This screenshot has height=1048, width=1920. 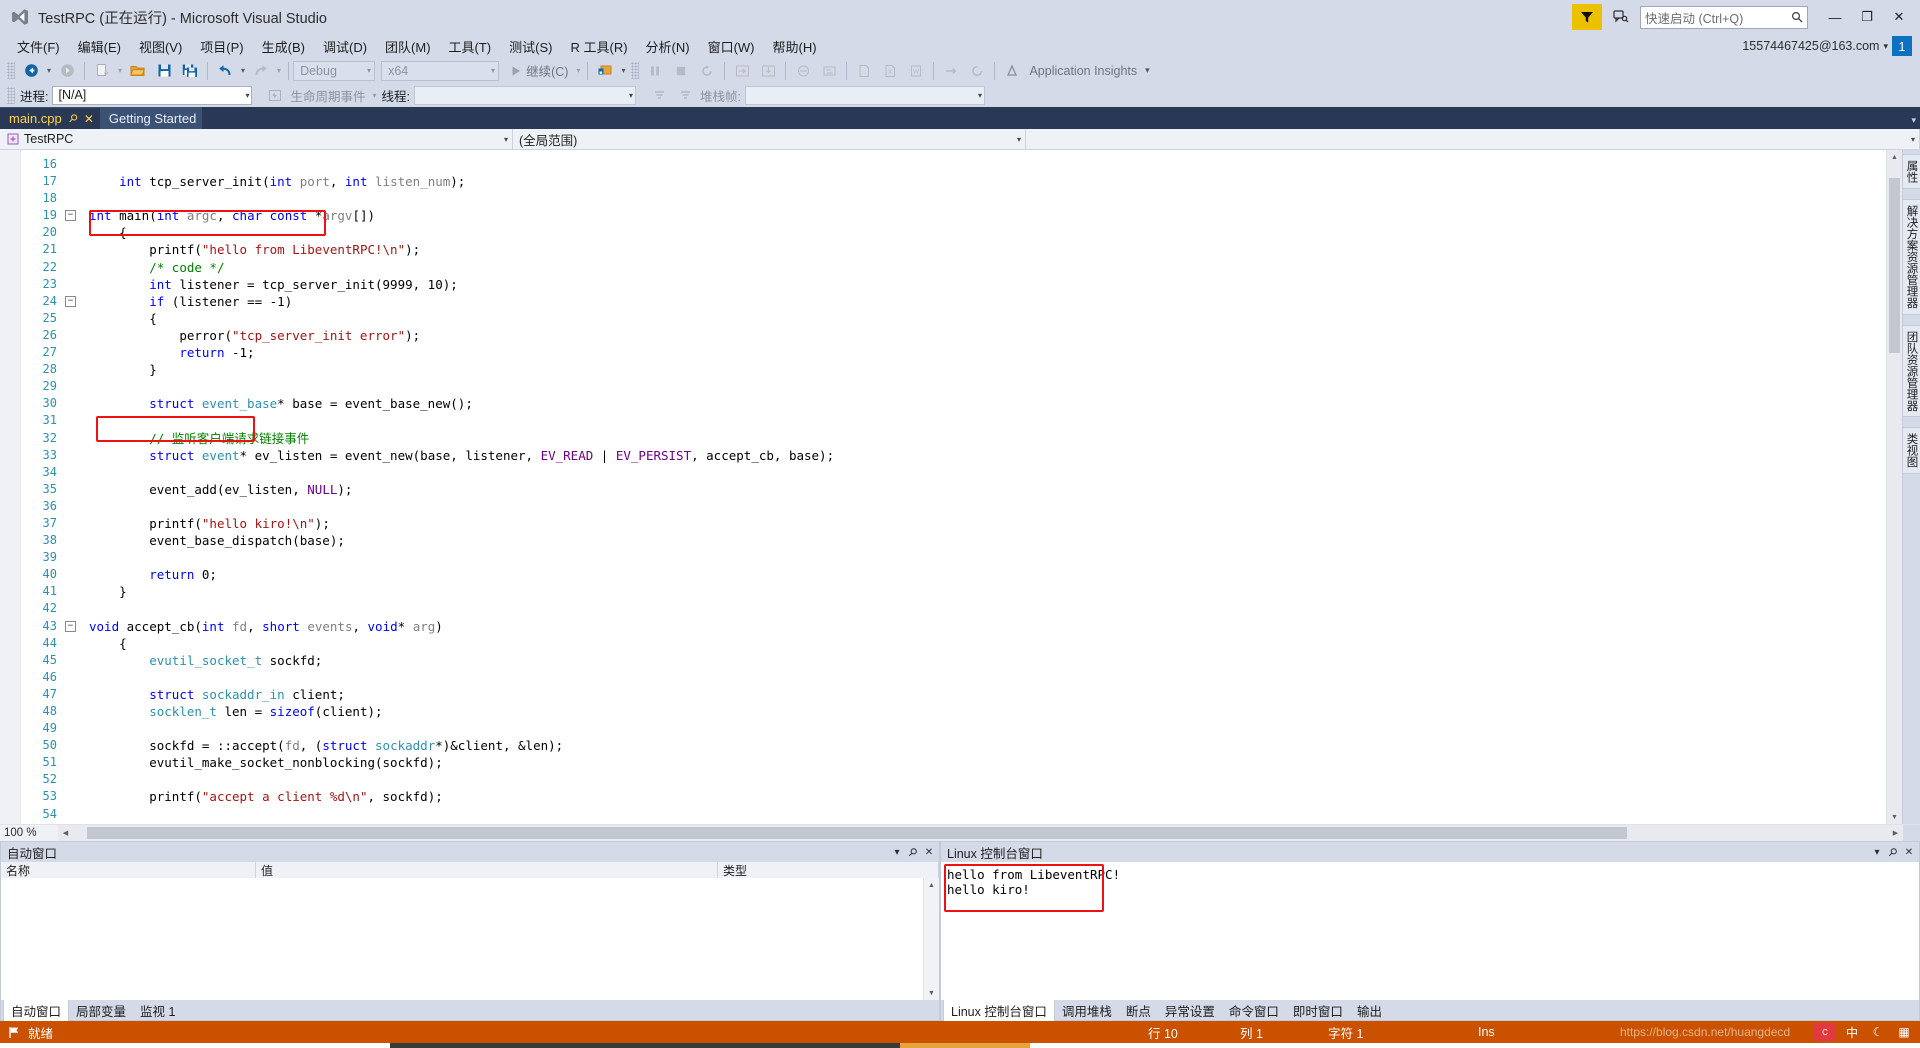 I want to click on code-line: 21 printf("hello from LibeventRPC!\n");, so click(x=953, y=249).